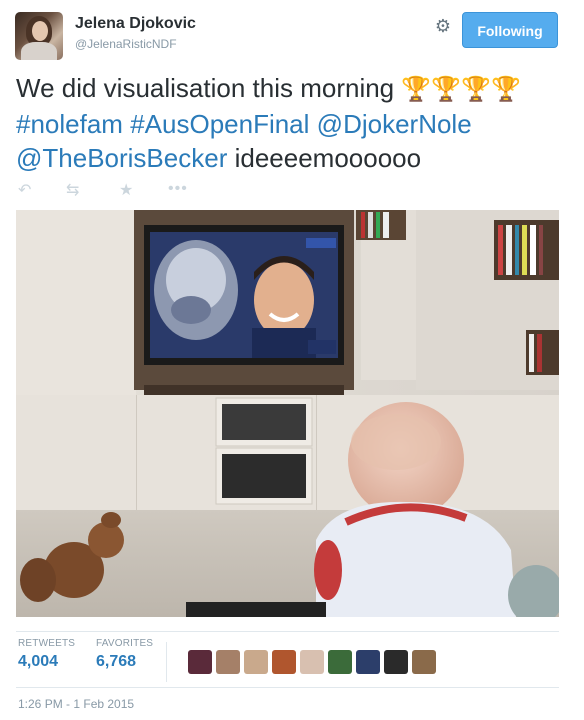  Describe the element at coordinates (205, 88) in the screenshot. I see `tweet-text-lead: We did visualisation this morning` at that location.